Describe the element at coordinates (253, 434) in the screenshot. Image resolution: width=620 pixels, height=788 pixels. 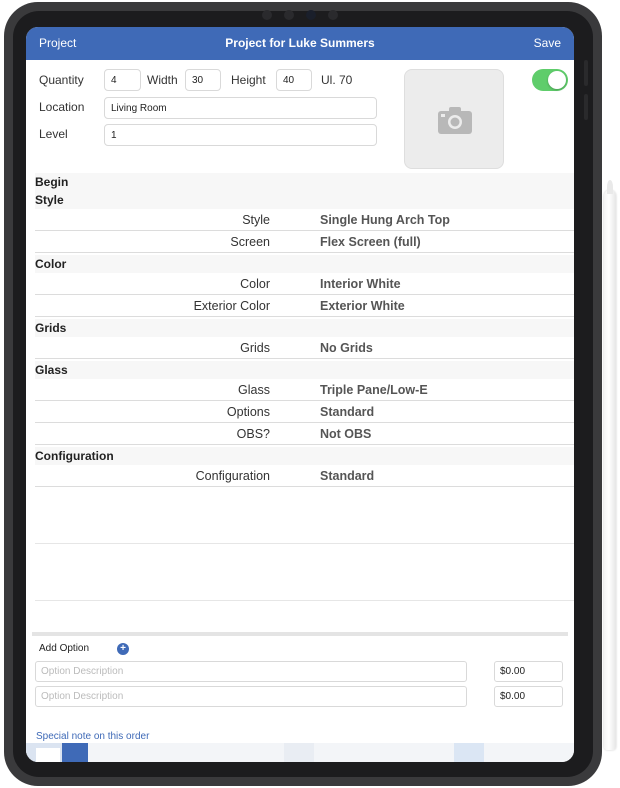
I see `row-label: OBS?` at that location.